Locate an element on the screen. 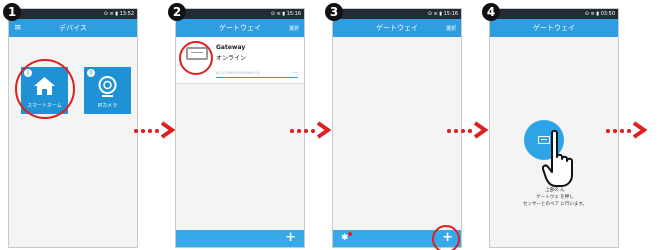 The image size is (658, 250). tap-hand-icon is located at coordinates (557, 158).